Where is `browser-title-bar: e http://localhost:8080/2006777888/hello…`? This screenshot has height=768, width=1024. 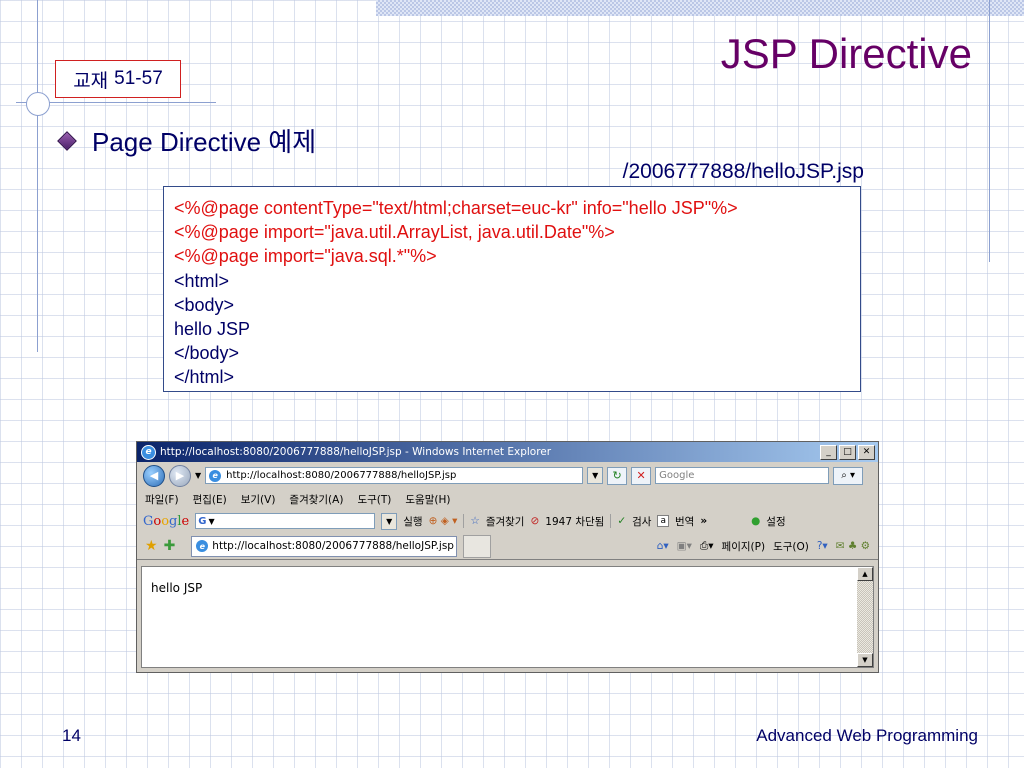 browser-title-bar: e http://localhost:8080/2006777888/hello… is located at coordinates (507, 452).